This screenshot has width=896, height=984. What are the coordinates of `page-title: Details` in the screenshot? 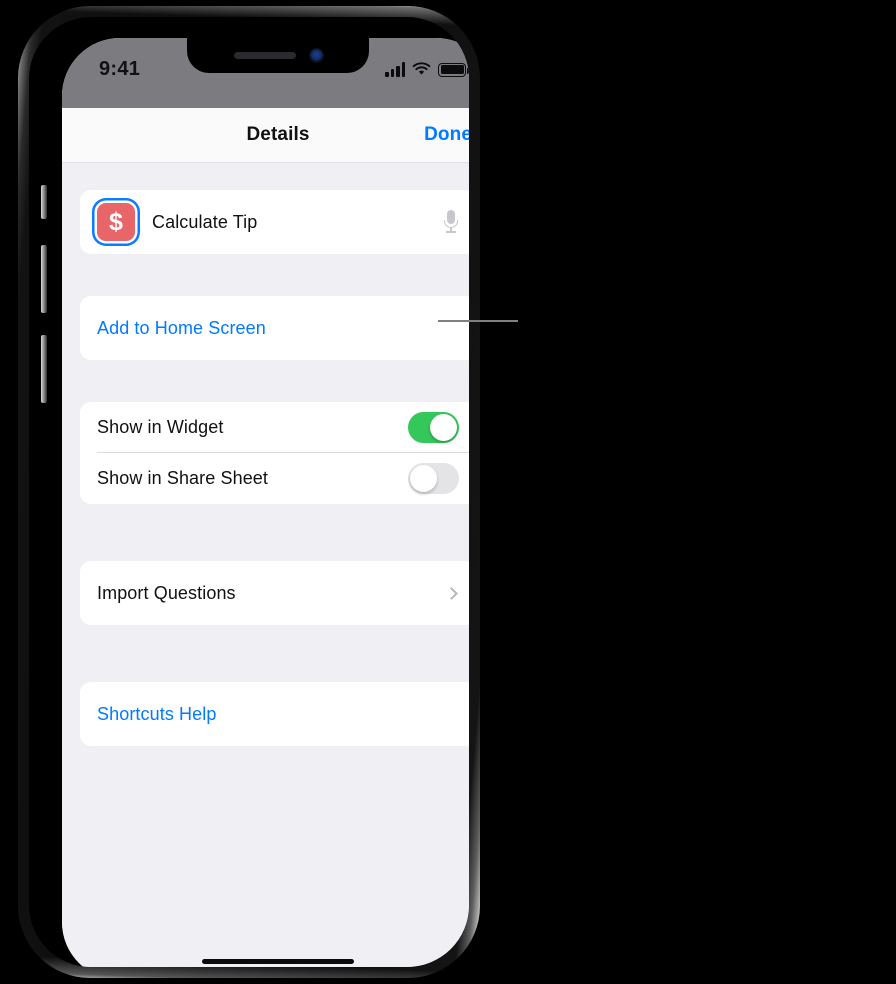 It's located at (278, 134).